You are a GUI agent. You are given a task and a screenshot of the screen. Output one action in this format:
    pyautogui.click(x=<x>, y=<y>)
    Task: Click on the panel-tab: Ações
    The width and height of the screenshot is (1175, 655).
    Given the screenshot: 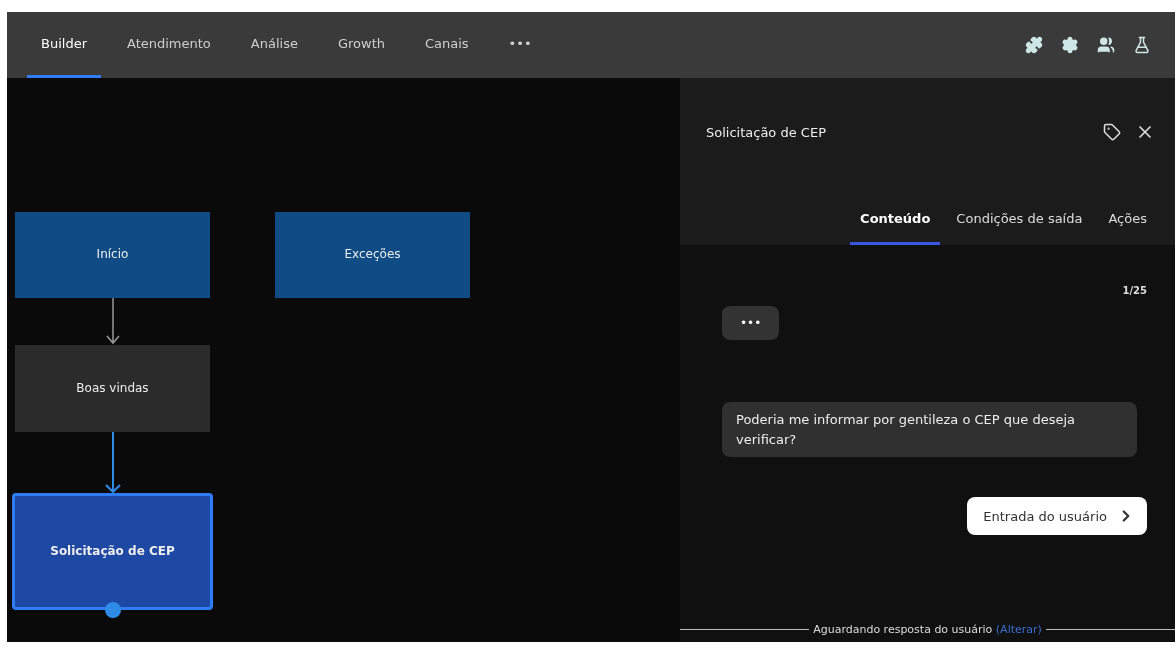 What is the action you would take?
    pyautogui.click(x=1127, y=221)
    